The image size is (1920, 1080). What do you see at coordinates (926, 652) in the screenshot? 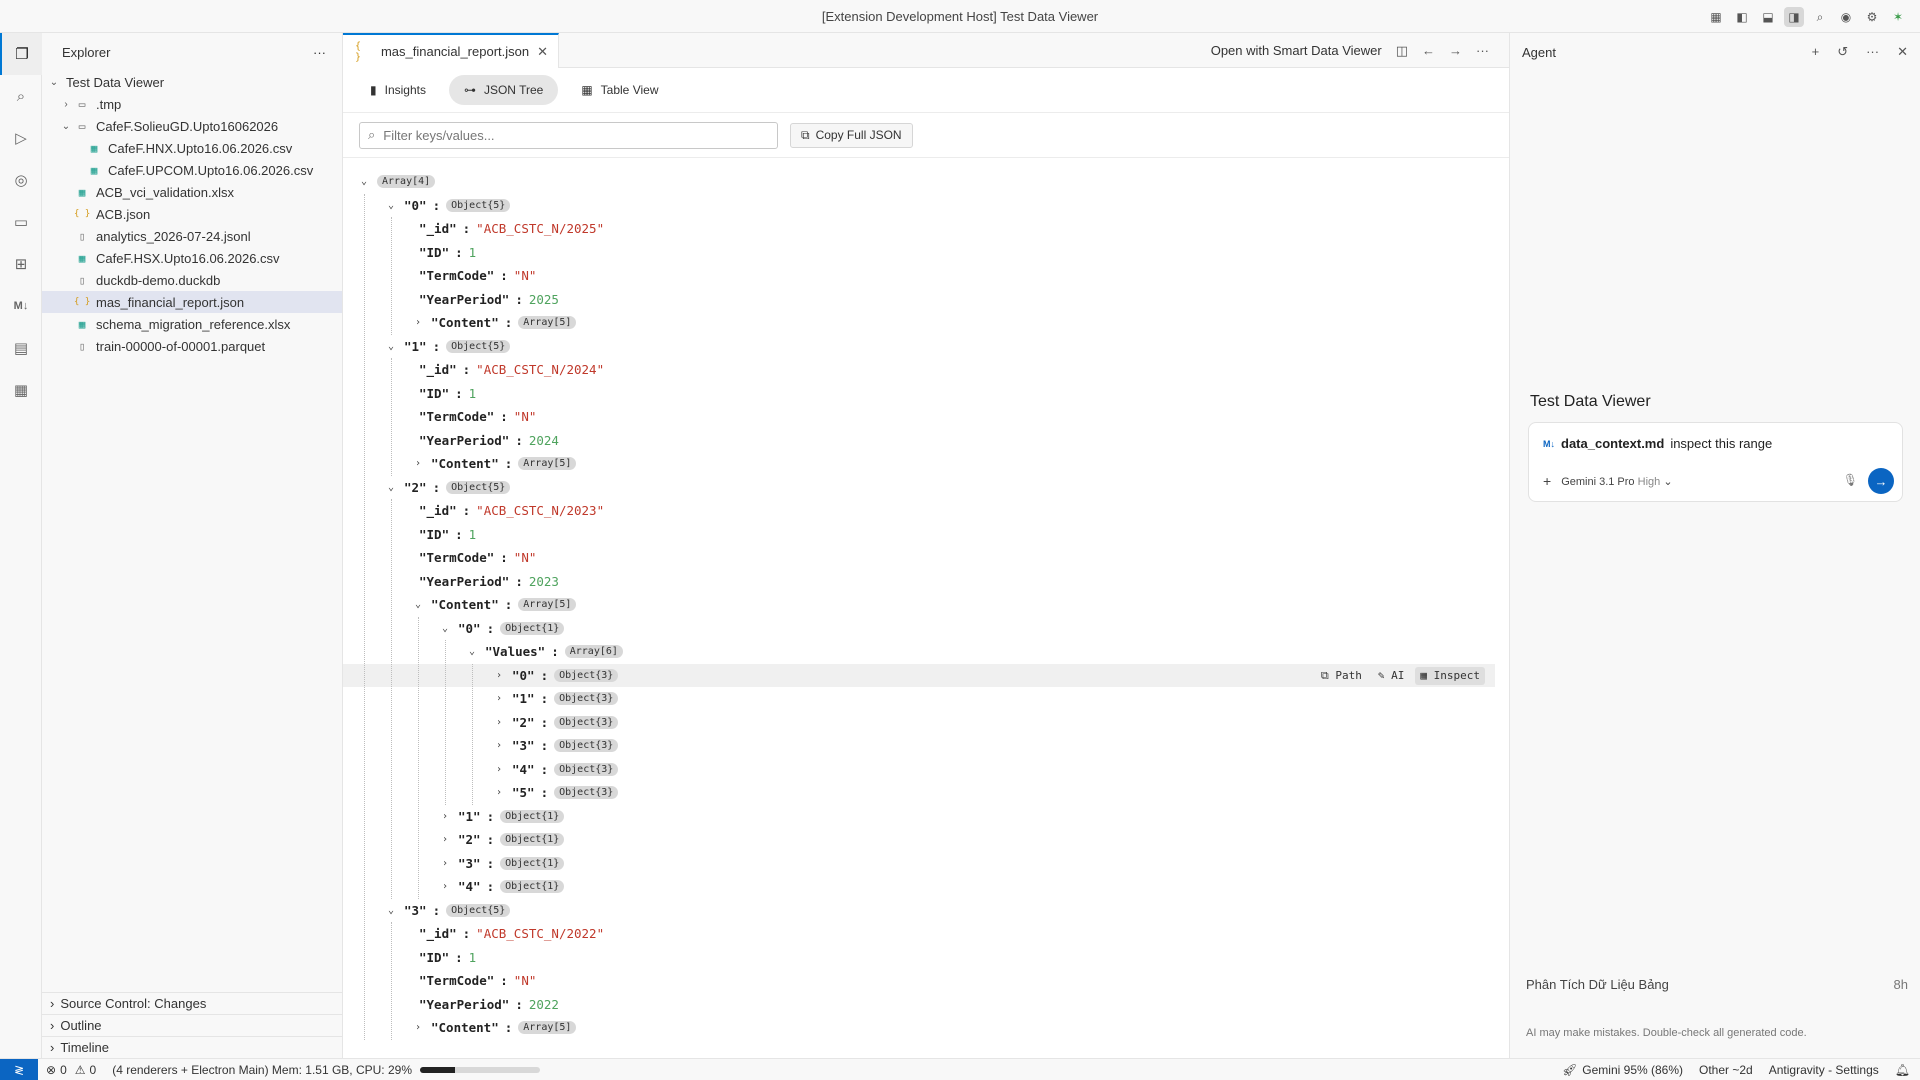
I see `json-tree-row: ⌄ "Values": Array[6]` at bounding box center [926, 652].